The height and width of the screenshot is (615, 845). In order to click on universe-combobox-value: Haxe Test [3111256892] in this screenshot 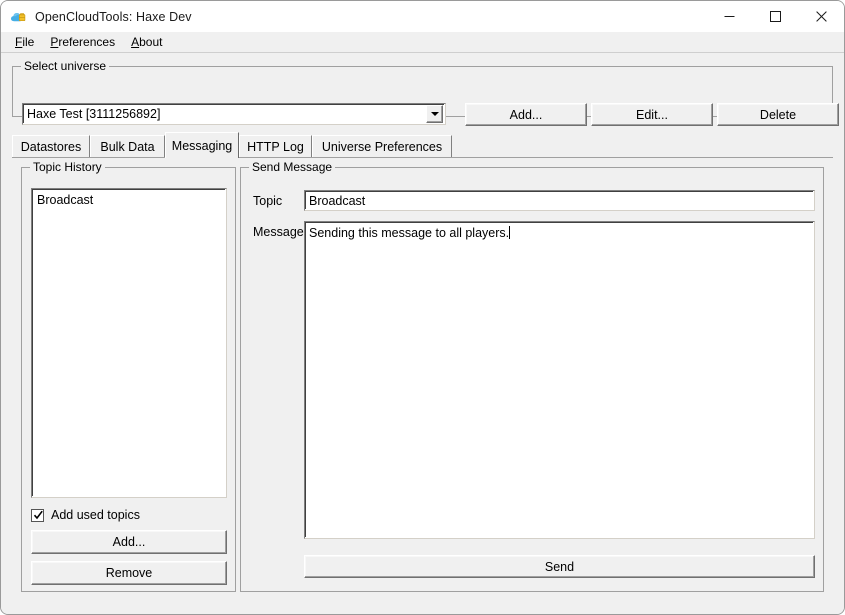, I will do `click(94, 114)`.